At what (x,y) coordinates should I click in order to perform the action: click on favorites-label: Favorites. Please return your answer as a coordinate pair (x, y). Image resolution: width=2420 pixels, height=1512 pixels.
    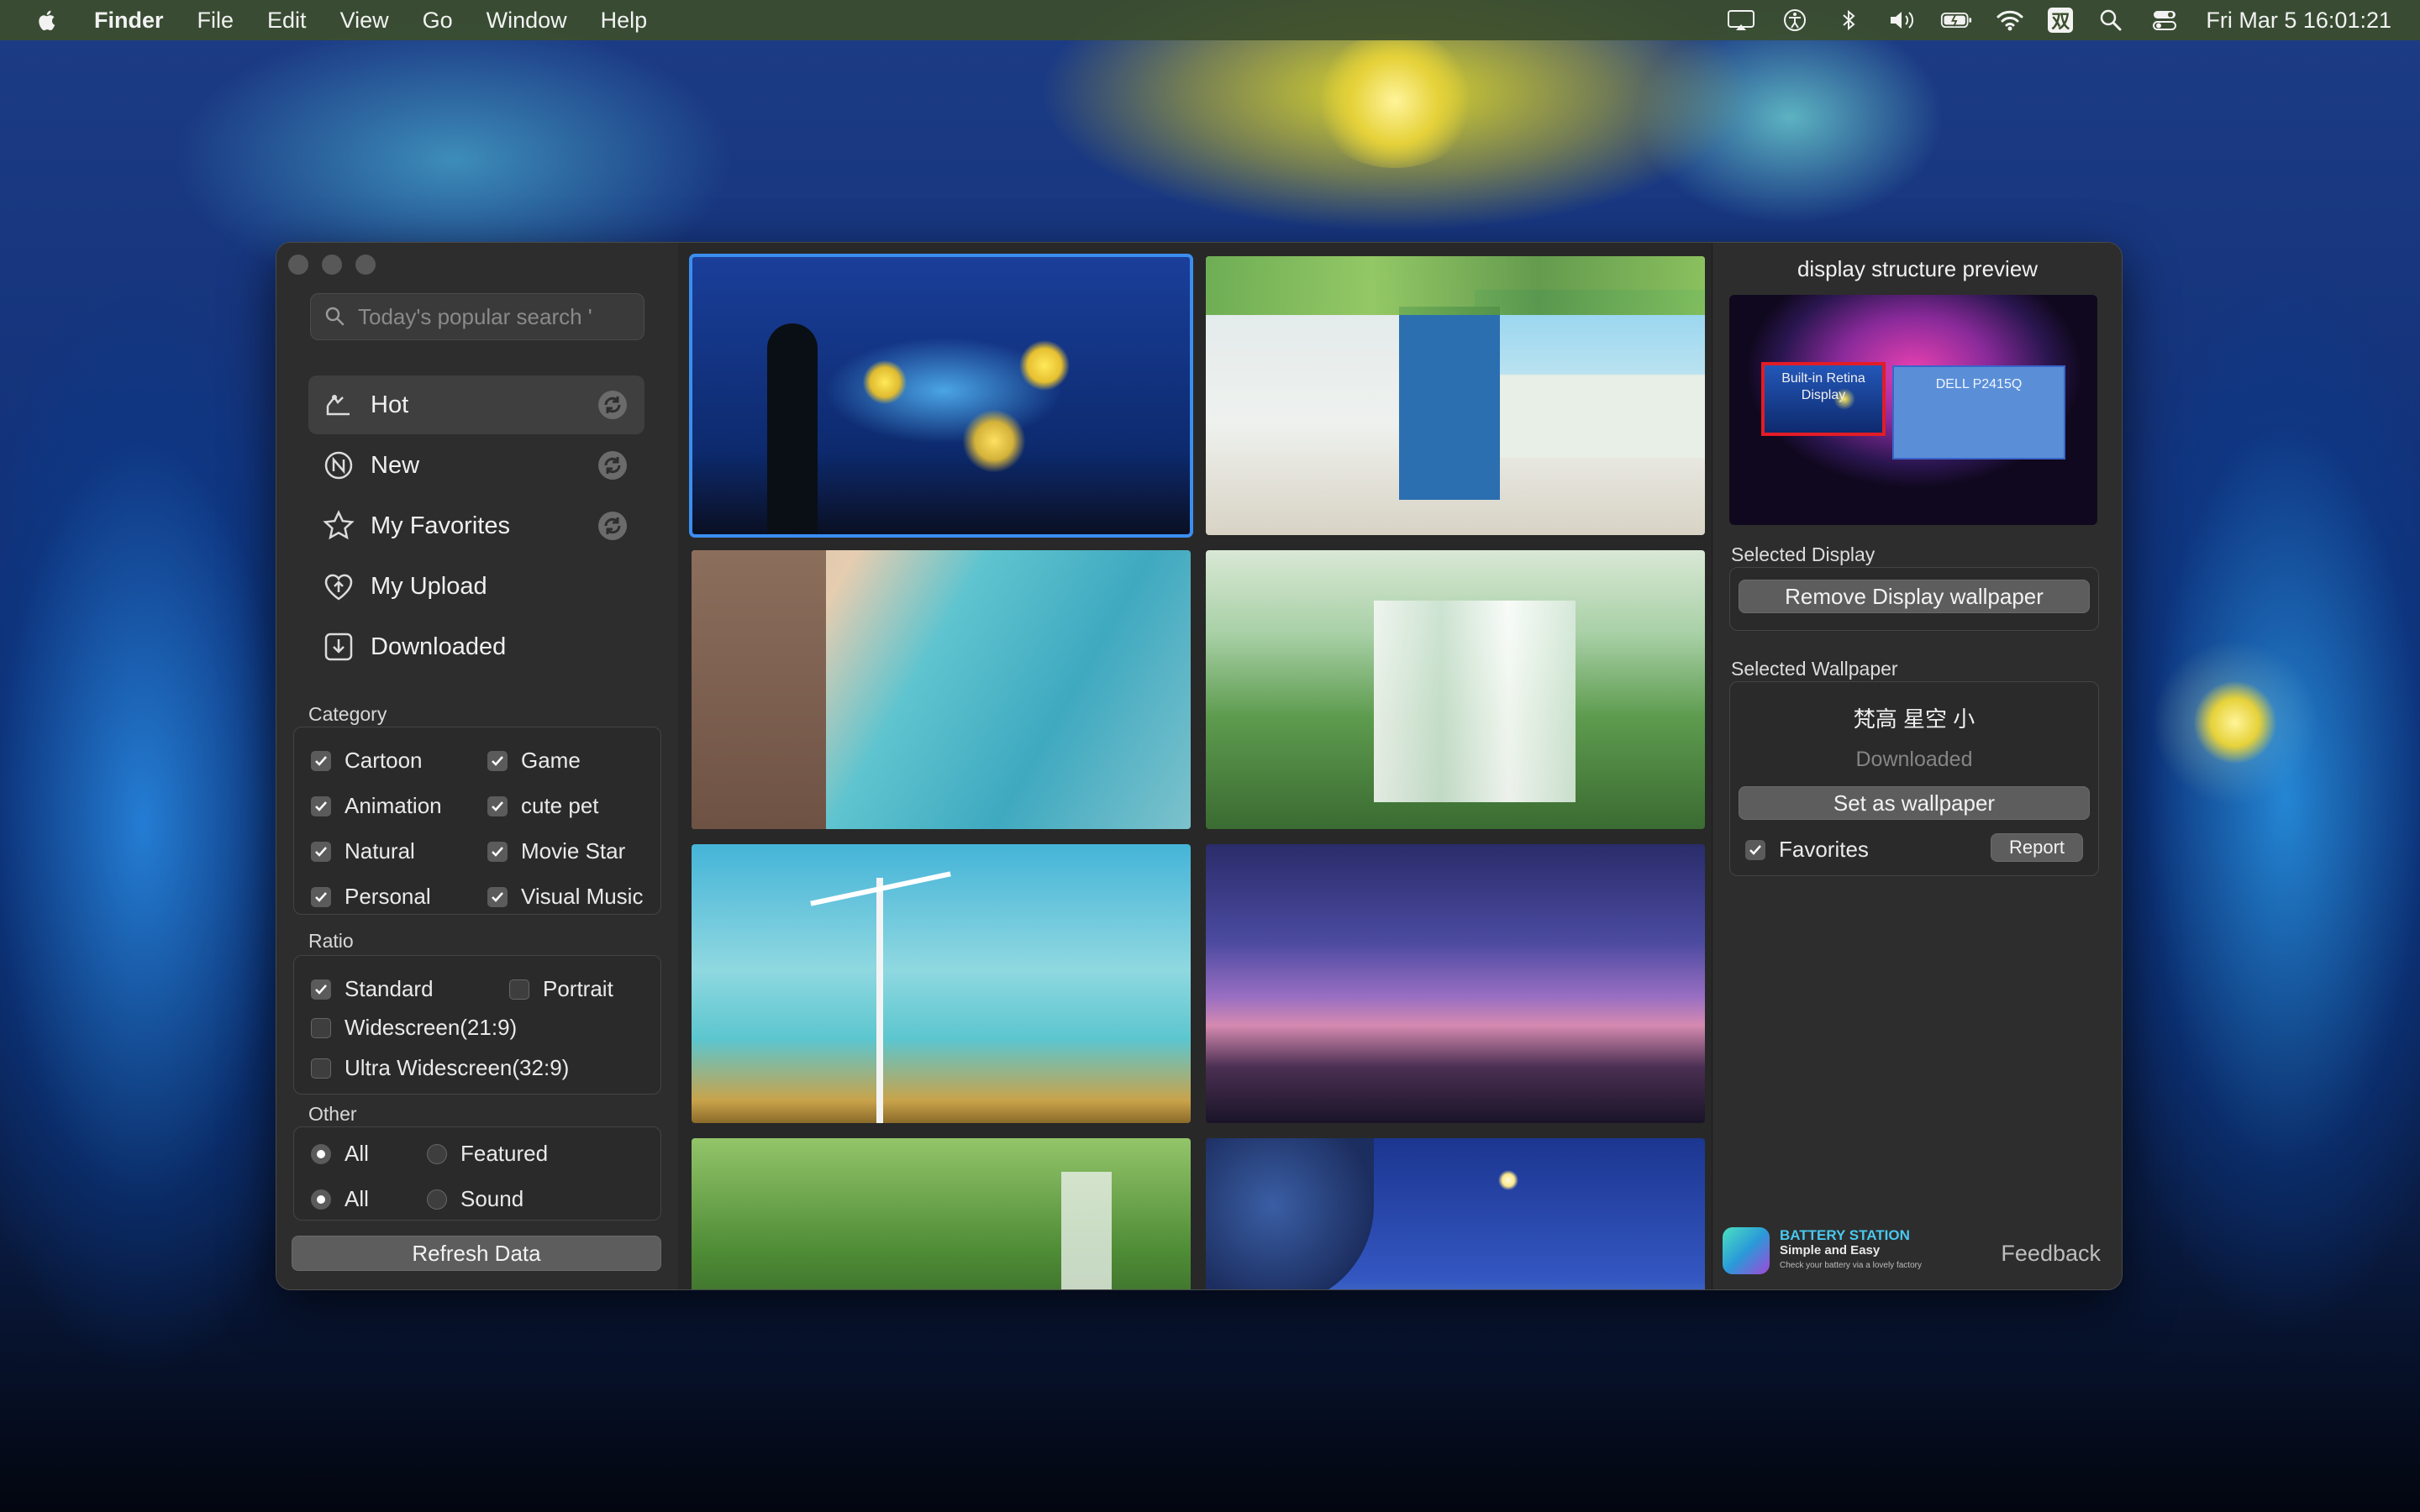
    Looking at the image, I should click on (1824, 849).